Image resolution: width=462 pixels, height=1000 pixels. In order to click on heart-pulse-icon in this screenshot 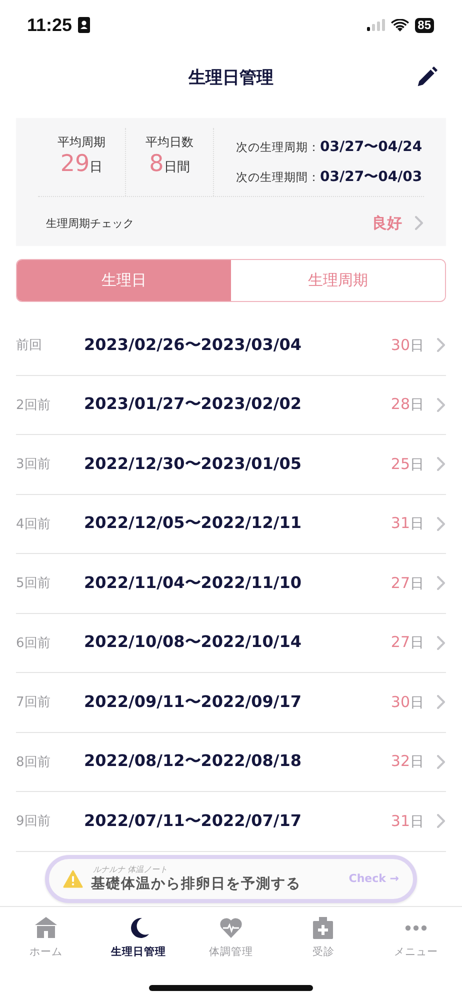, I will do `click(231, 928)`.